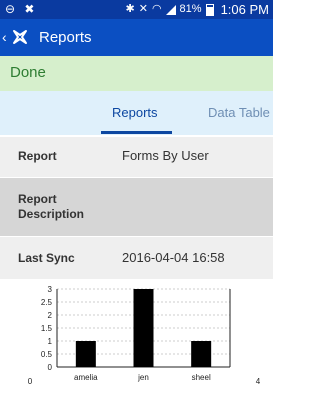  Describe the element at coordinates (65, 37) in the screenshot. I see `app-title: Reports` at that location.